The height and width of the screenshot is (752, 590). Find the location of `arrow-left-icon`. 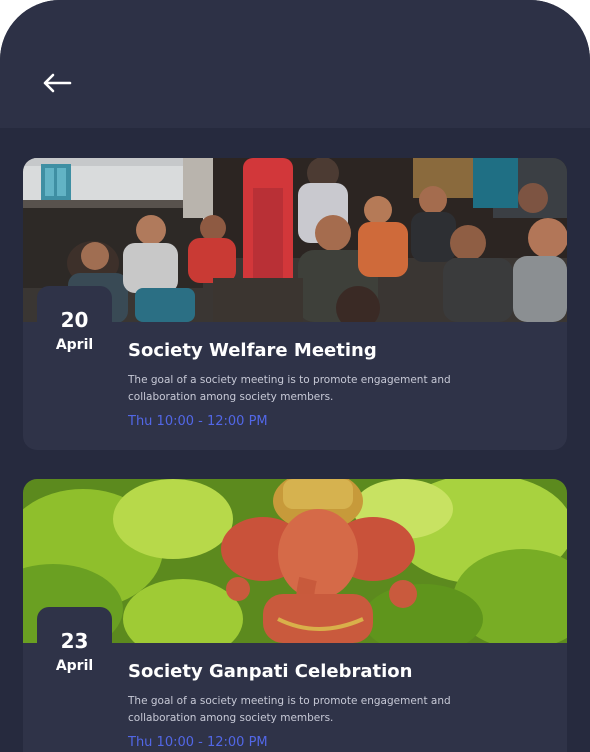

arrow-left-icon is located at coordinates (57, 83).